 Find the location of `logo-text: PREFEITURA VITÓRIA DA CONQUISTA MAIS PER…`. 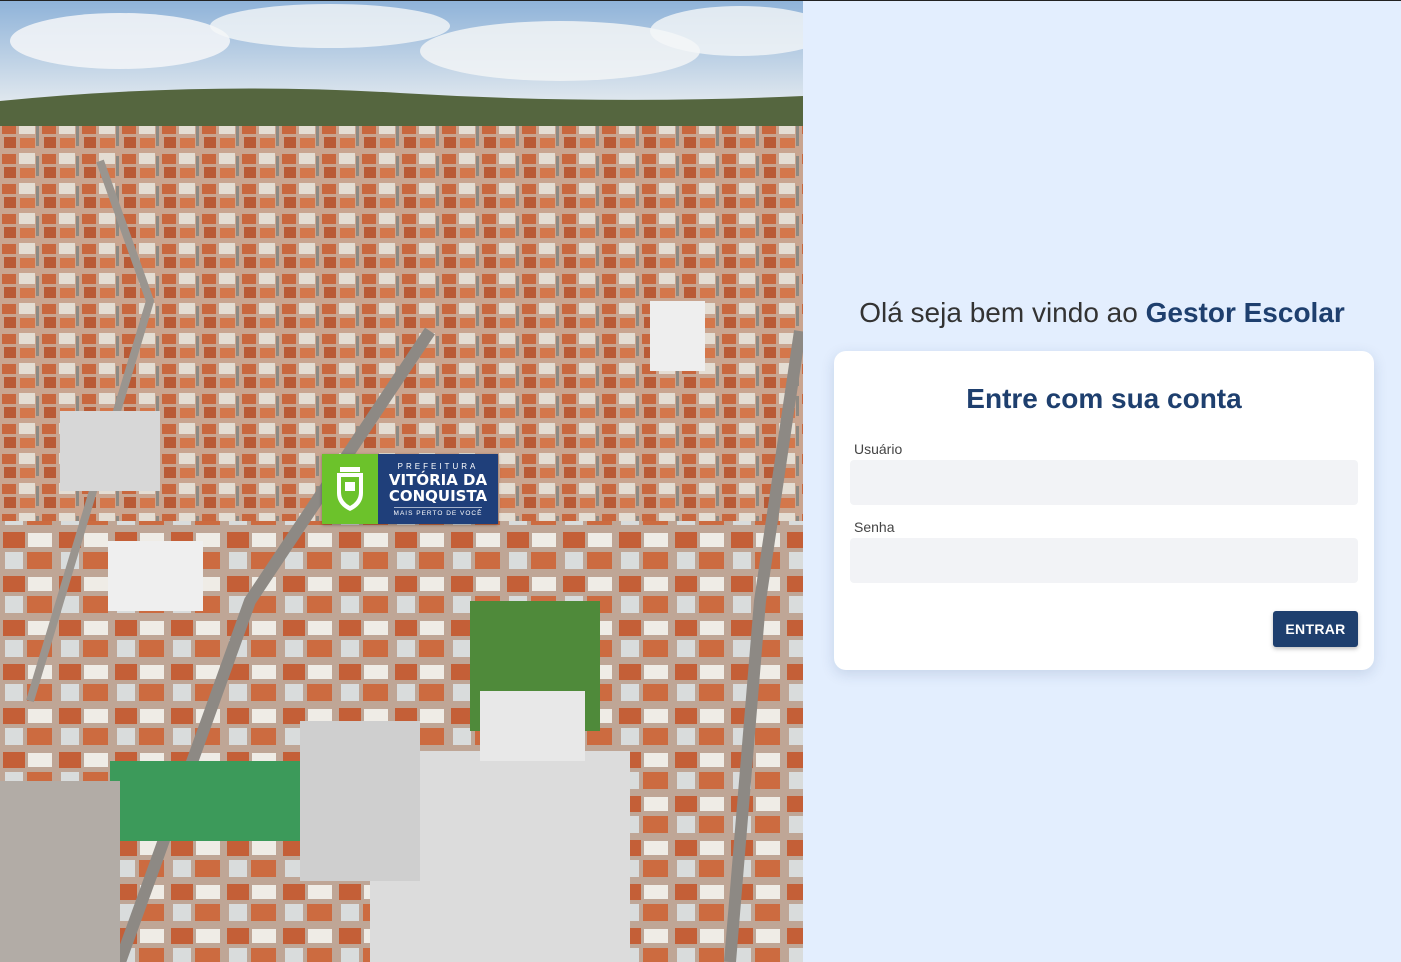

logo-text: PREFEITURA VITÓRIA DA CONQUISTA MAIS PER… is located at coordinates (438, 489).